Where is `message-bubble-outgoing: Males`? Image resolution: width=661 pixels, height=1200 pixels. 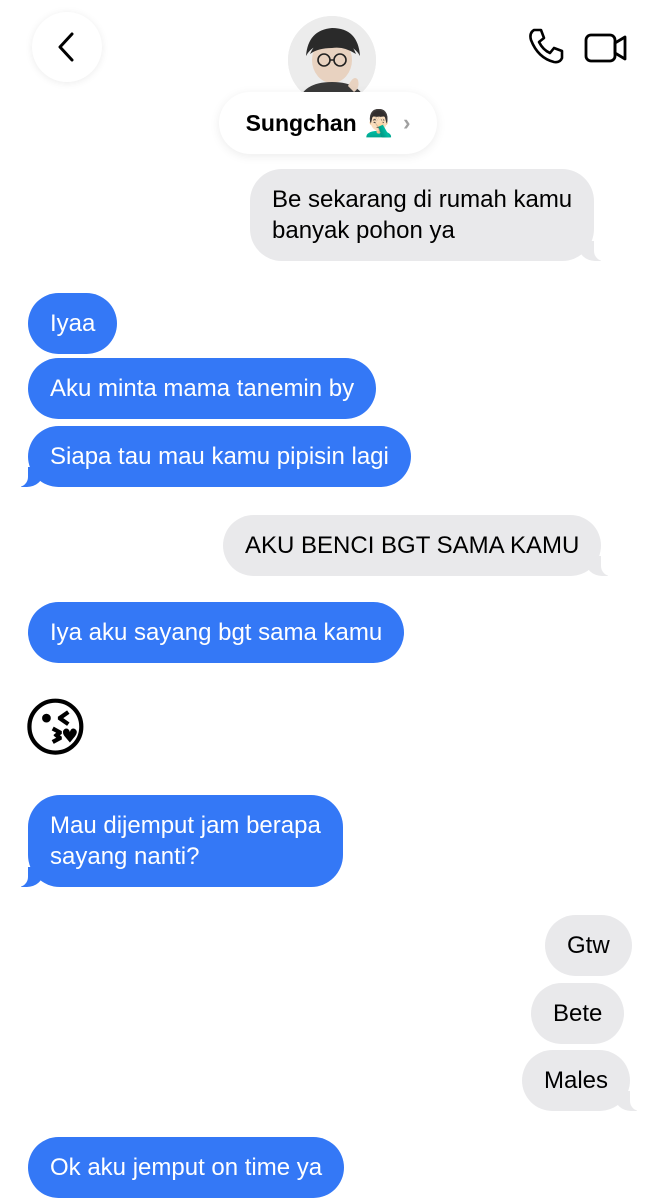
message-bubble-outgoing: Males is located at coordinates (582, 1080).